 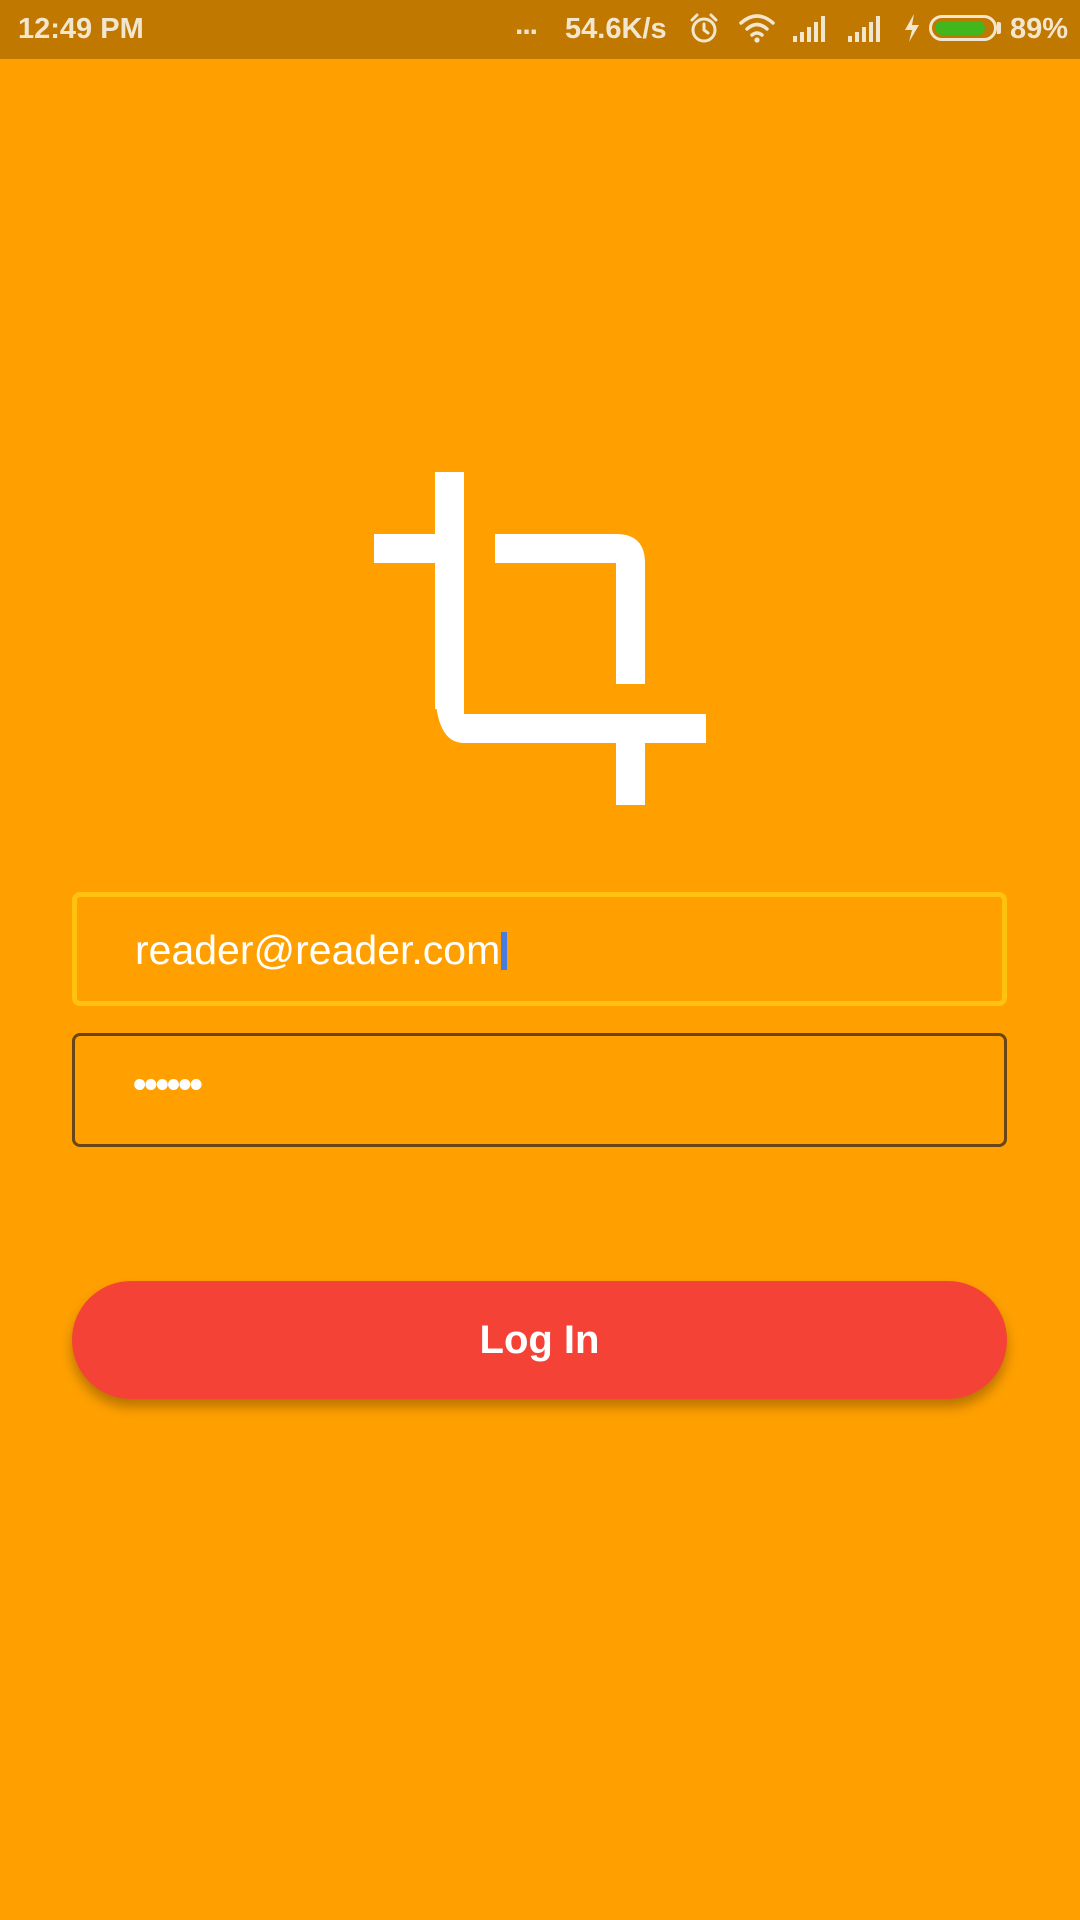 What do you see at coordinates (757, 32) in the screenshot?
I see `wifi-icon` at bounding box center [757, 32].